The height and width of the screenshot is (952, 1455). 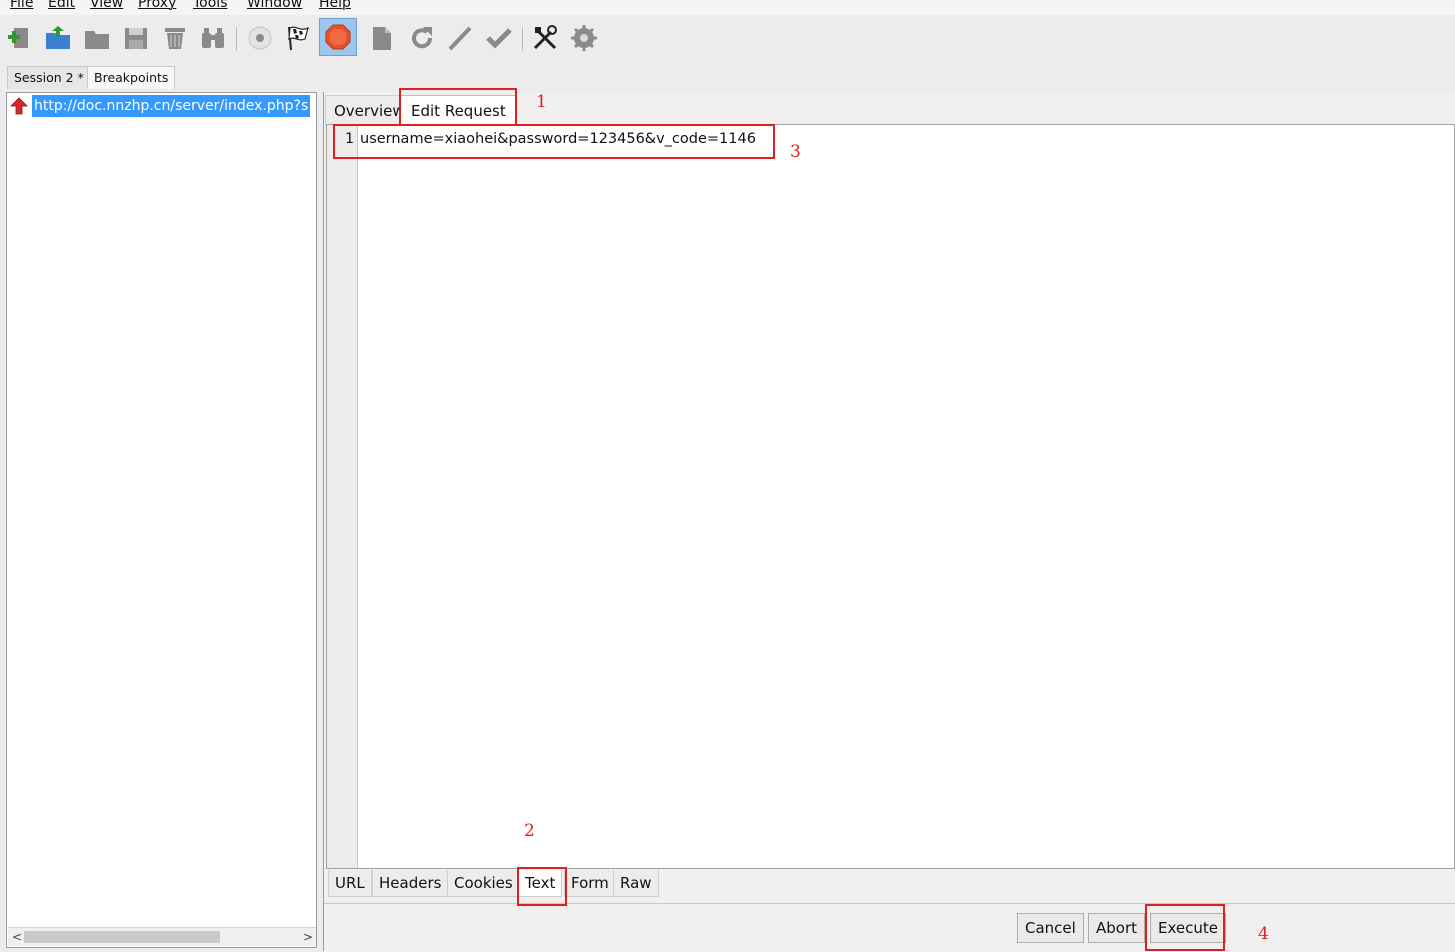 What do you see at coordinates (1117, 928) in the screenshot?
I see `abort-button: Abort` at bounding box center [1117, 928].